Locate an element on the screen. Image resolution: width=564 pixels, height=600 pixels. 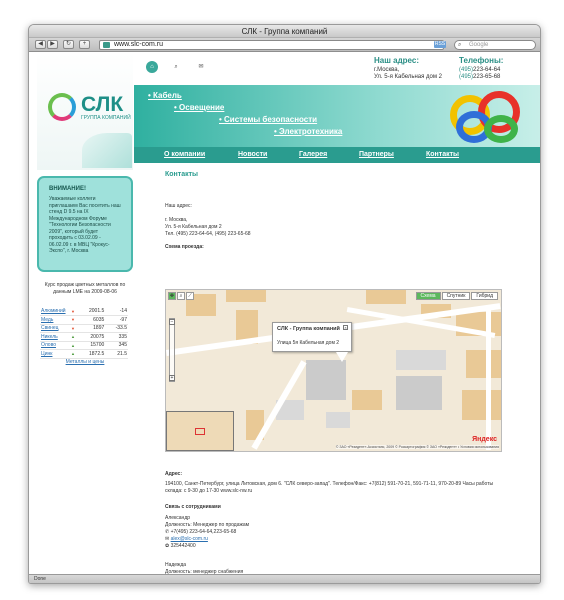
table-row: Свинец ▼ 1897 -33.5 is located at coordinates (84, 328).